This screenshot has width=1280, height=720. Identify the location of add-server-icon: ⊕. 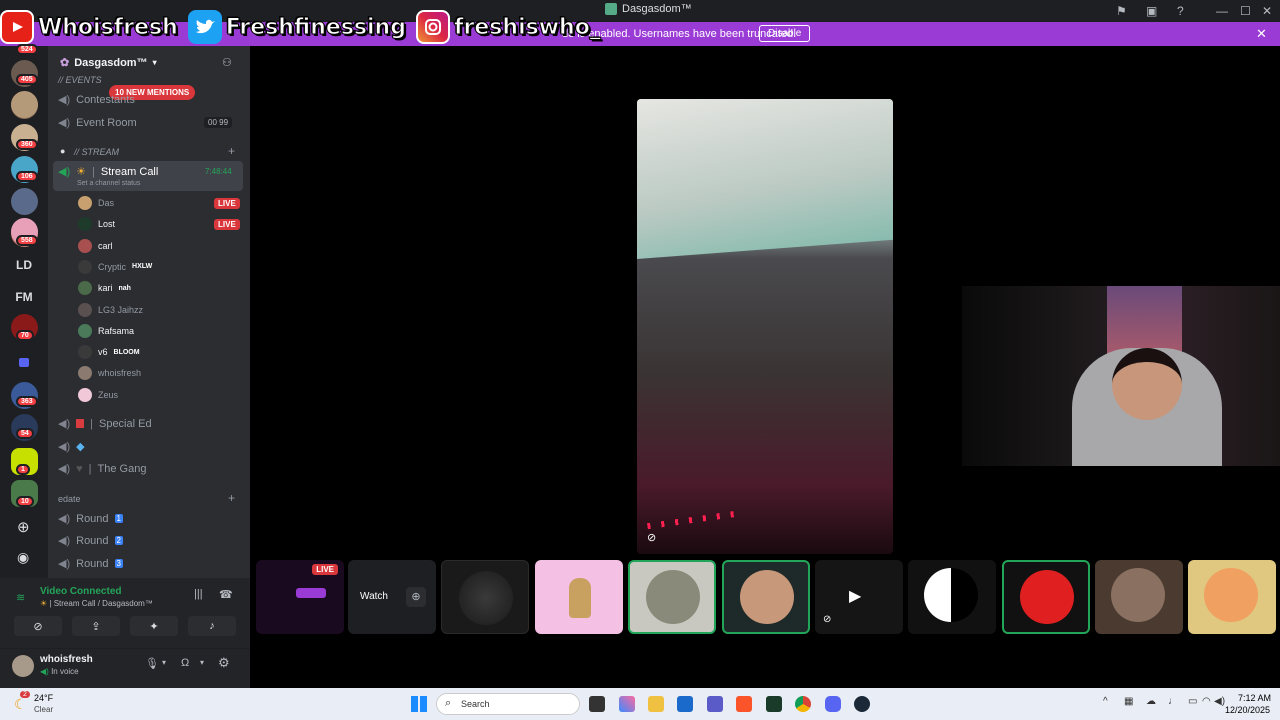
(23, 527).